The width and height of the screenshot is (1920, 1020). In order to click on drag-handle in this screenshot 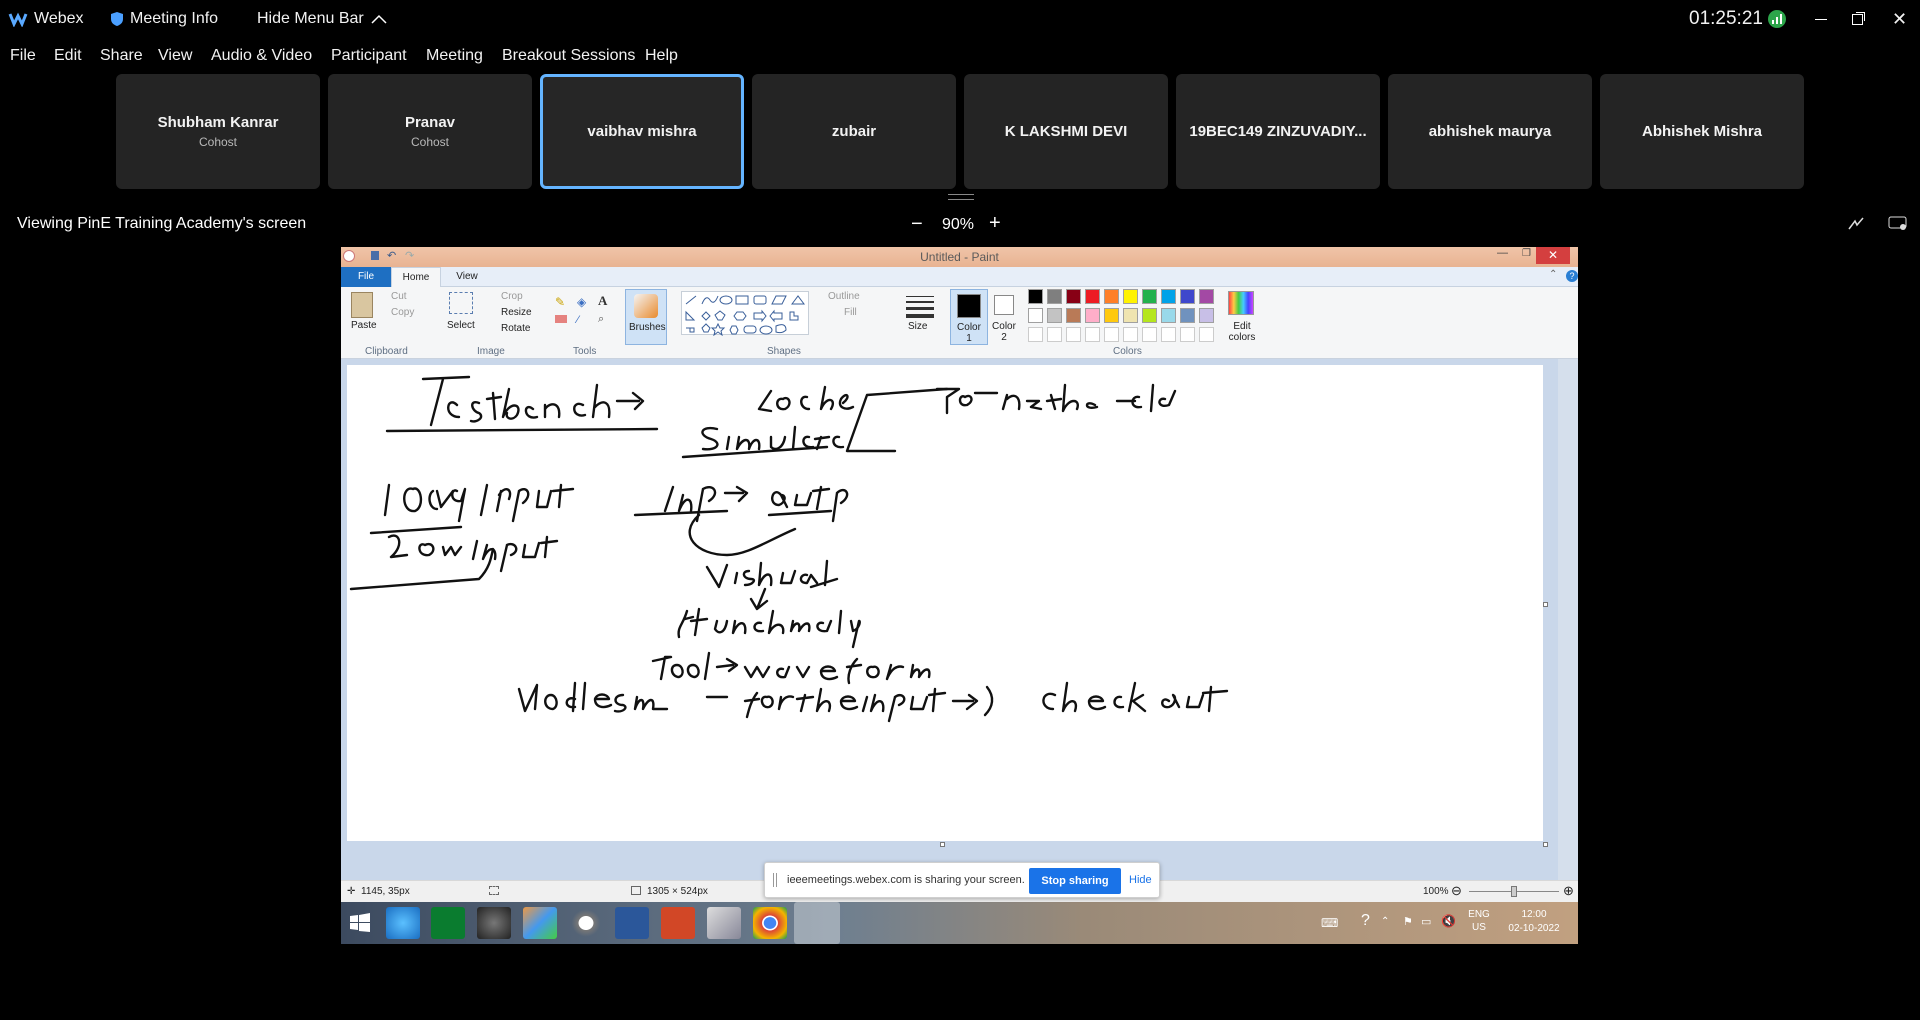, I will do `click(775, 880)`.